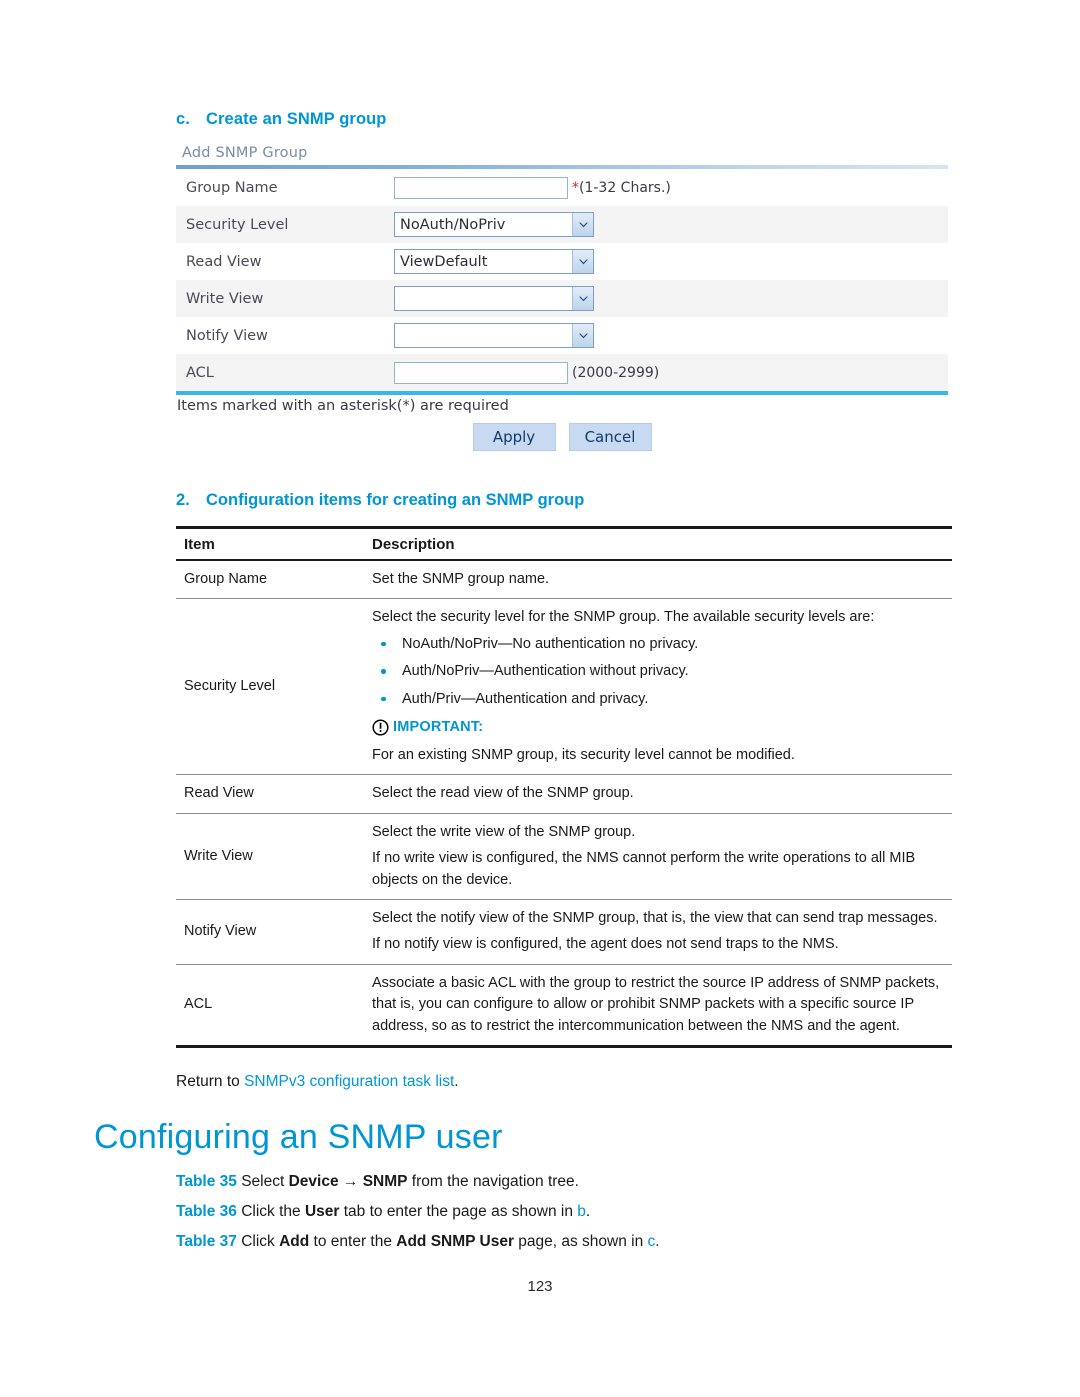  What do you see at coordinates (657, 1242) in the screenshot?
I see `step-text: .` at bounding box center [657, 1242].